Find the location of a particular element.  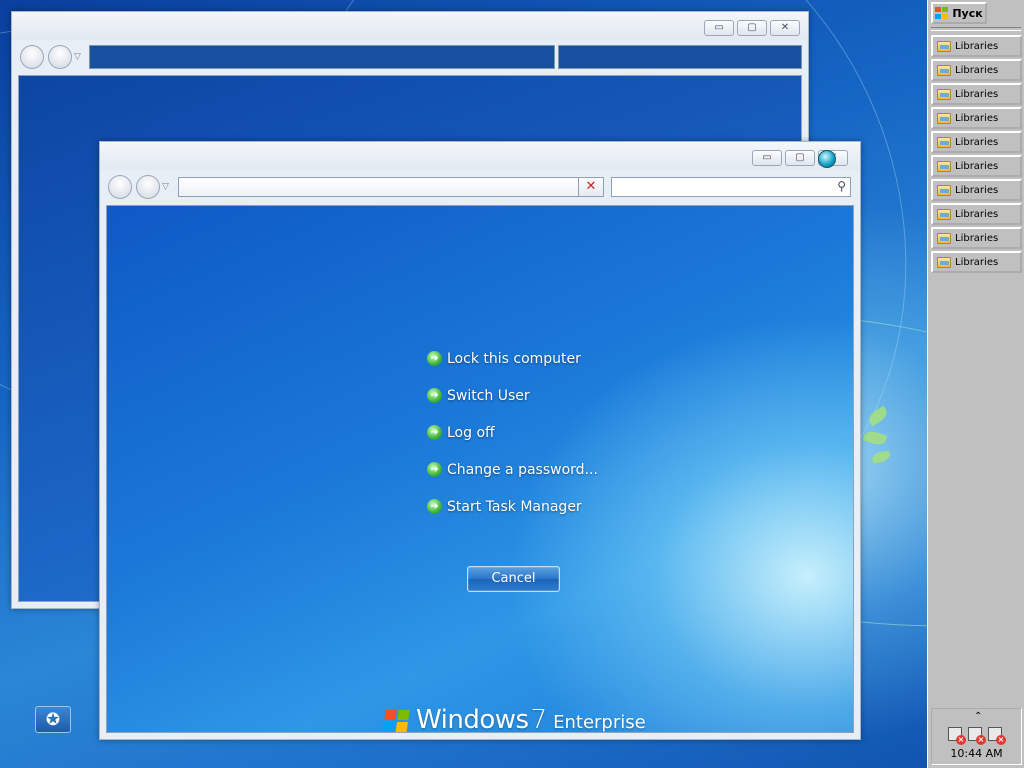

tray-icons: × × × is located at coordinates (977, 736).